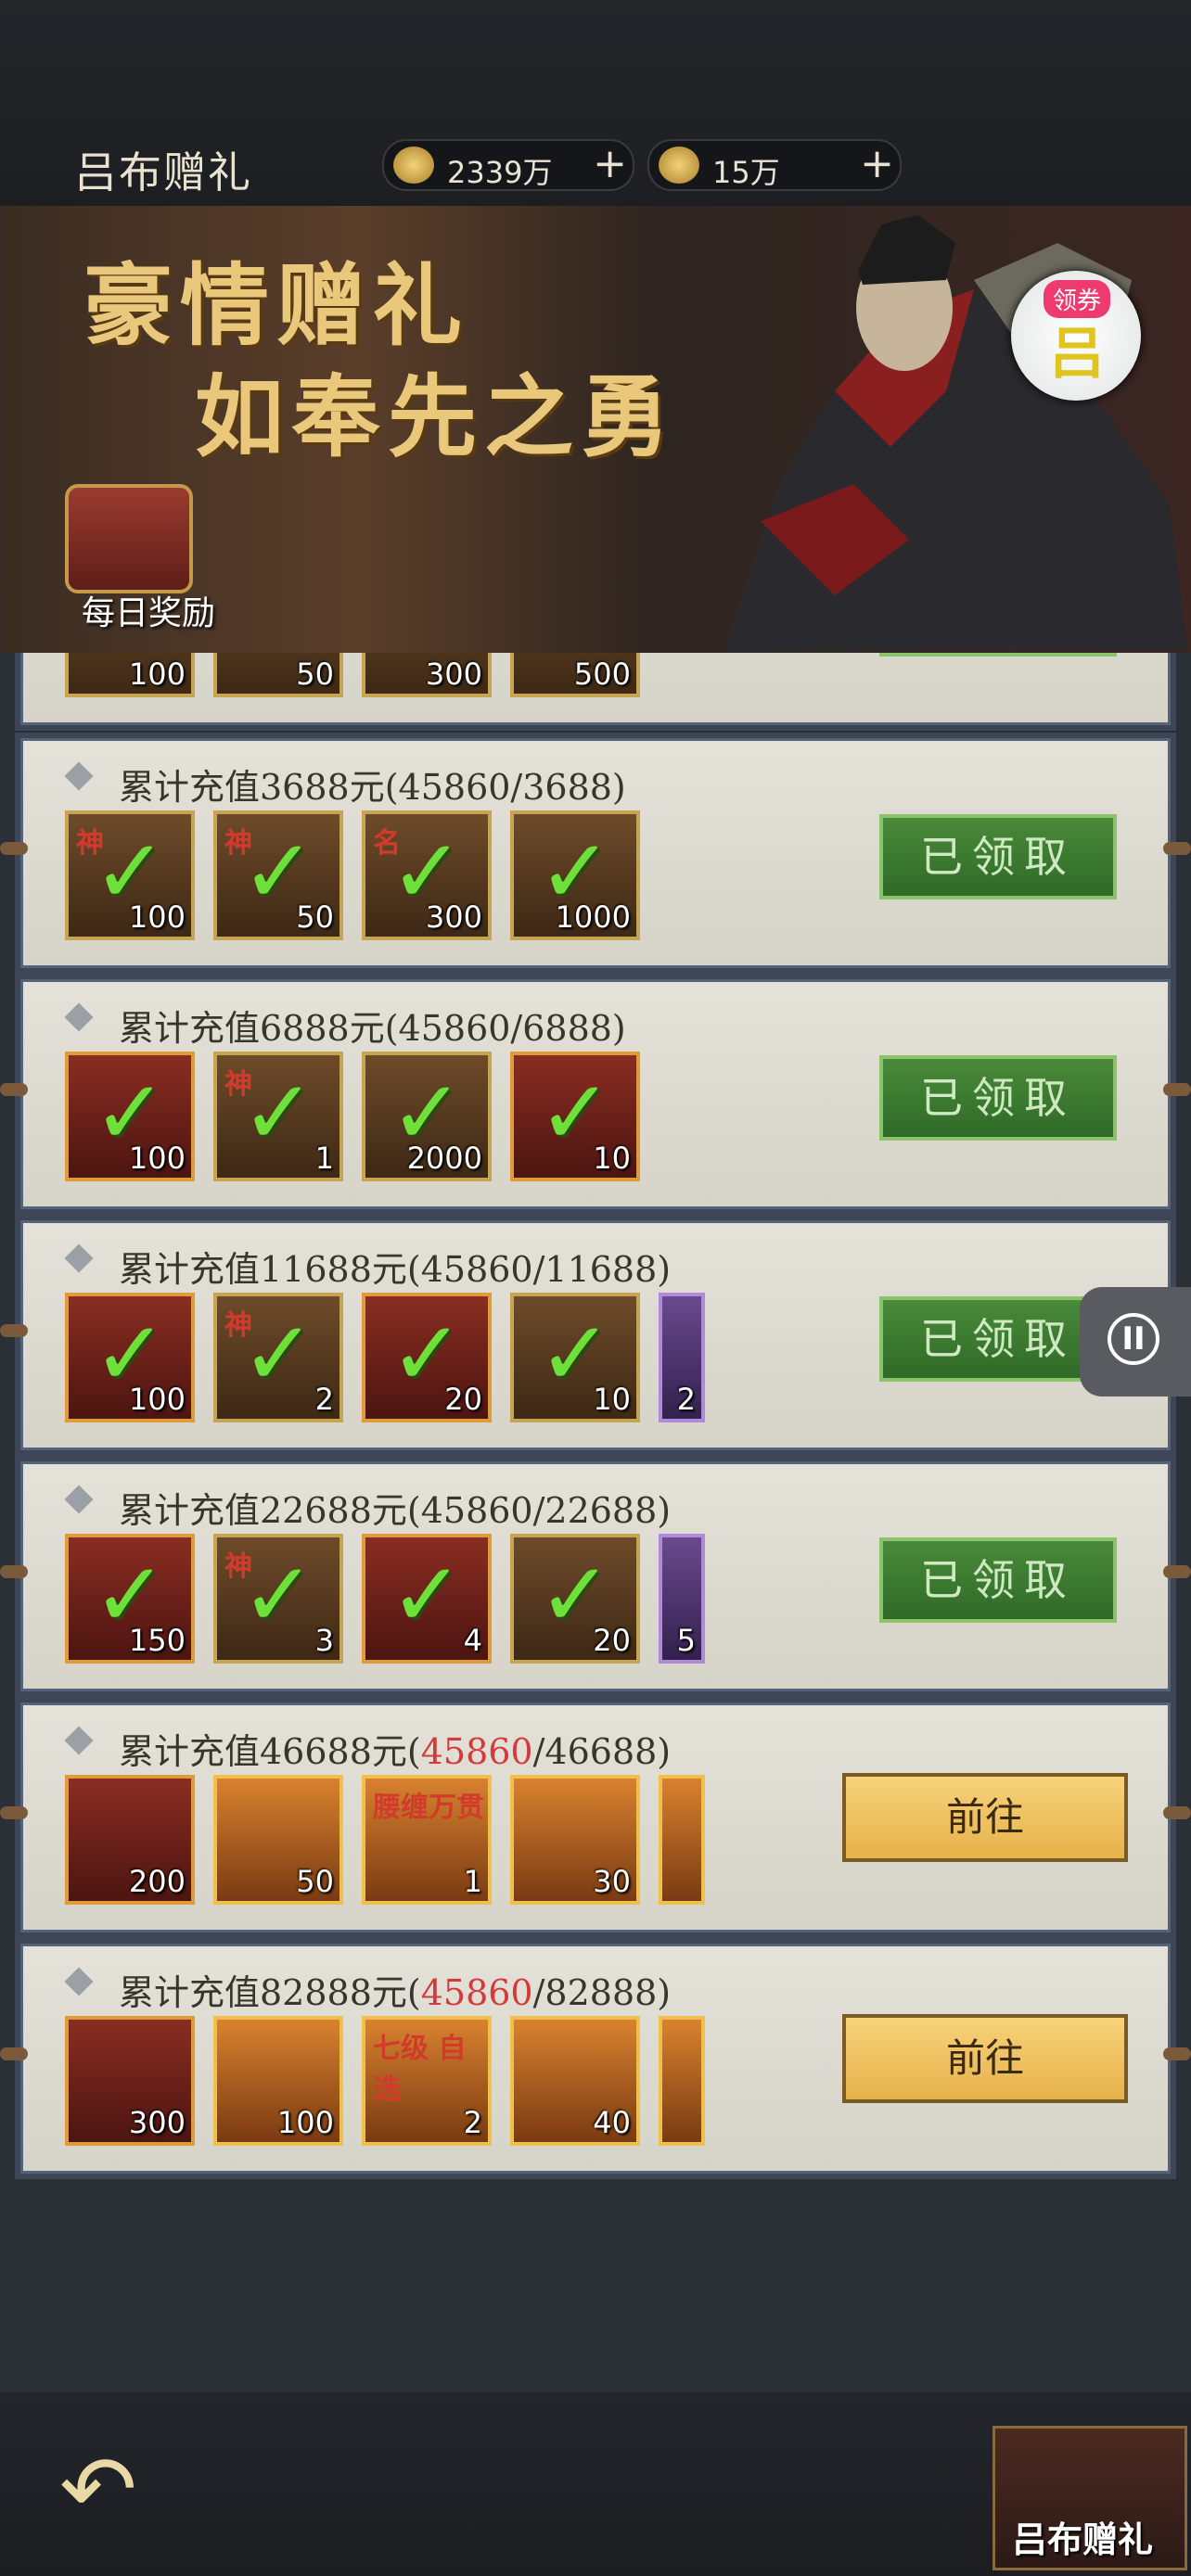  What do you see at coordinates (575, 2081) in the screenshot?
I see `reward-item: 40` at bounding box center [575, 2081].